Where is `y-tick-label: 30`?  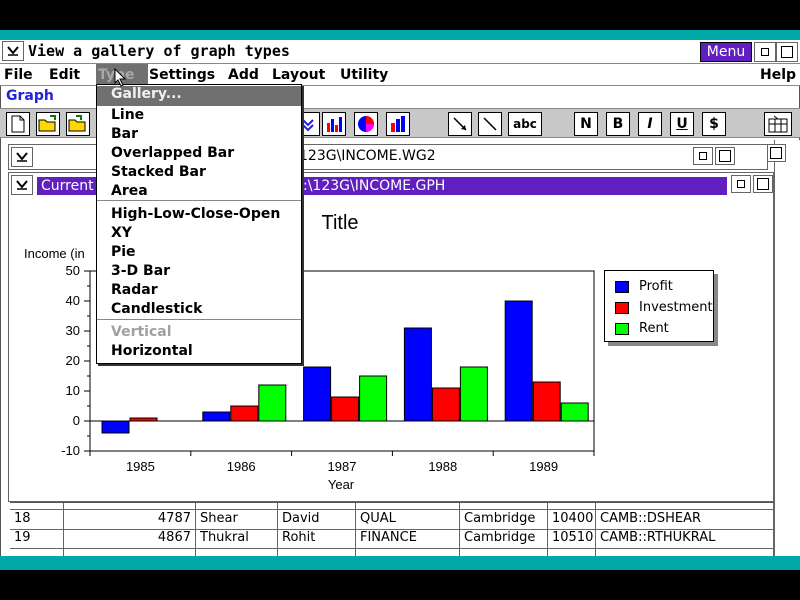
y-tick-label: 30 is located at coordinates (73, 330).